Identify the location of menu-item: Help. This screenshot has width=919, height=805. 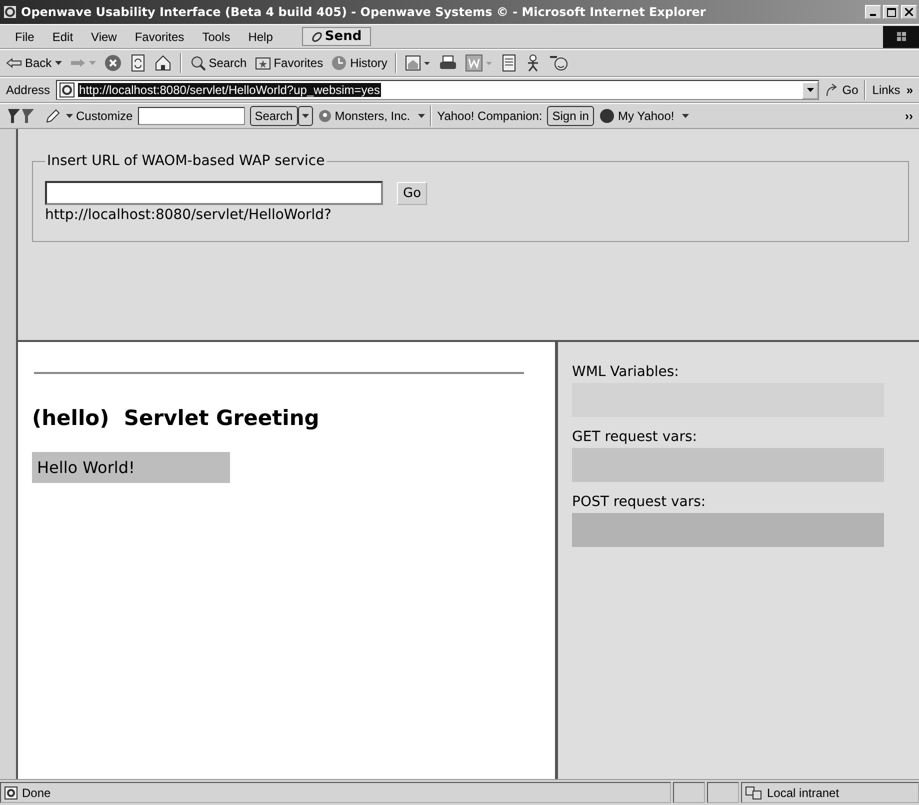
(260, 37).